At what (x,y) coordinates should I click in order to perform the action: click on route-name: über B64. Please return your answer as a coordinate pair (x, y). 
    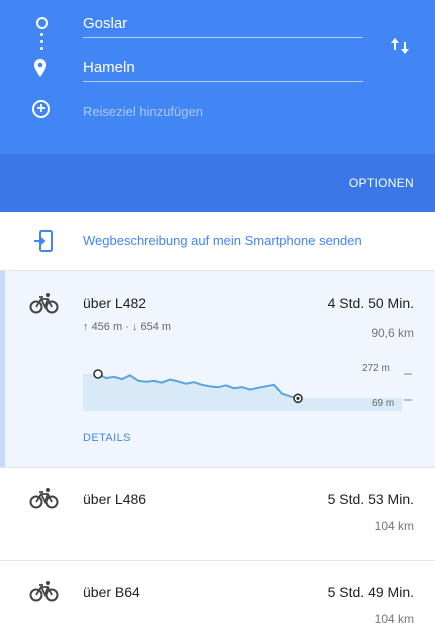
    Looking at the image, I should click on (111, 592).